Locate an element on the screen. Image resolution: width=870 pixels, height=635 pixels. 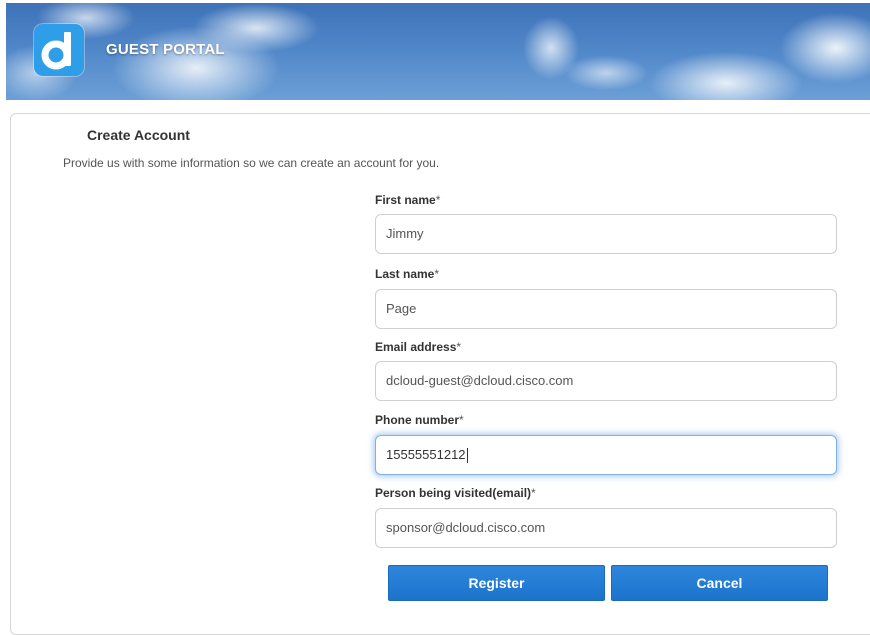
email-address-input: dcloud-guest@dcloud.cisco.com is located at coordinates (606, 381).